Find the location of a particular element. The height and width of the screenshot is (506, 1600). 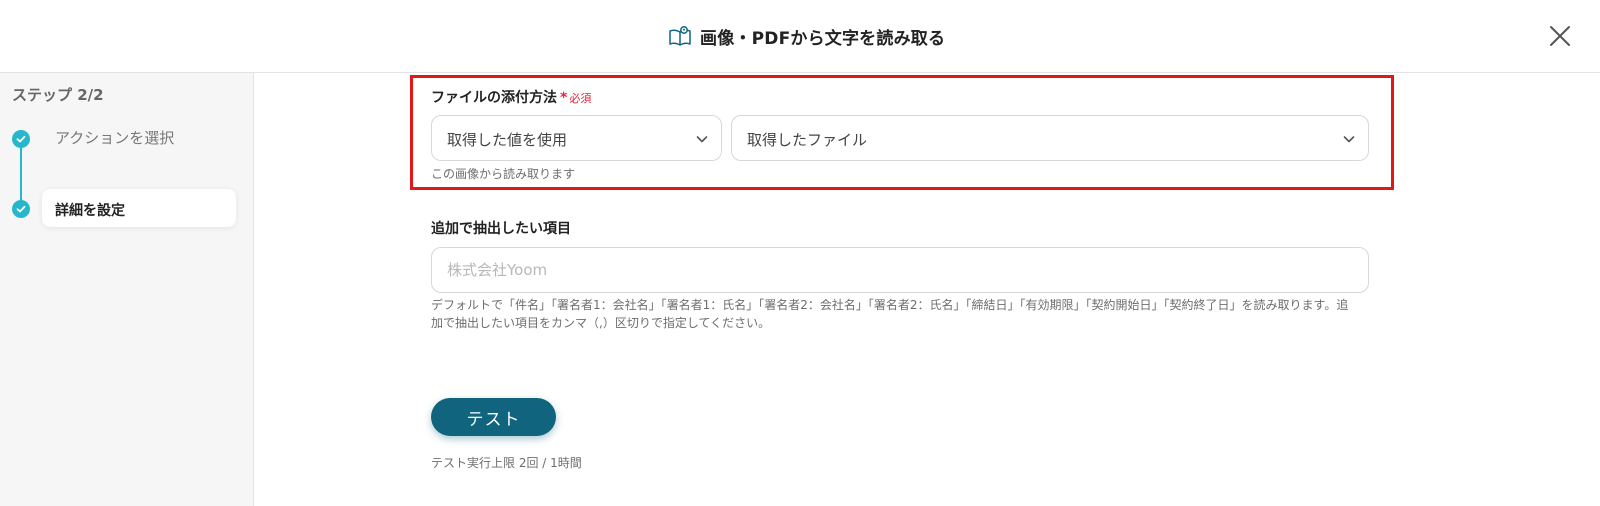

attach-method-label-text: ファイルの添付方法 is located at coordinates (494, 98).